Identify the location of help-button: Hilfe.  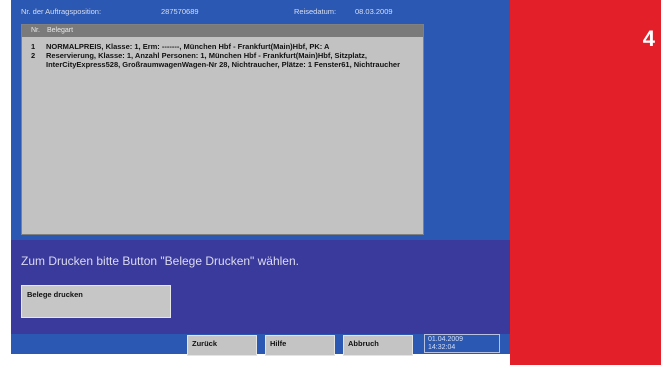
(300, 345).